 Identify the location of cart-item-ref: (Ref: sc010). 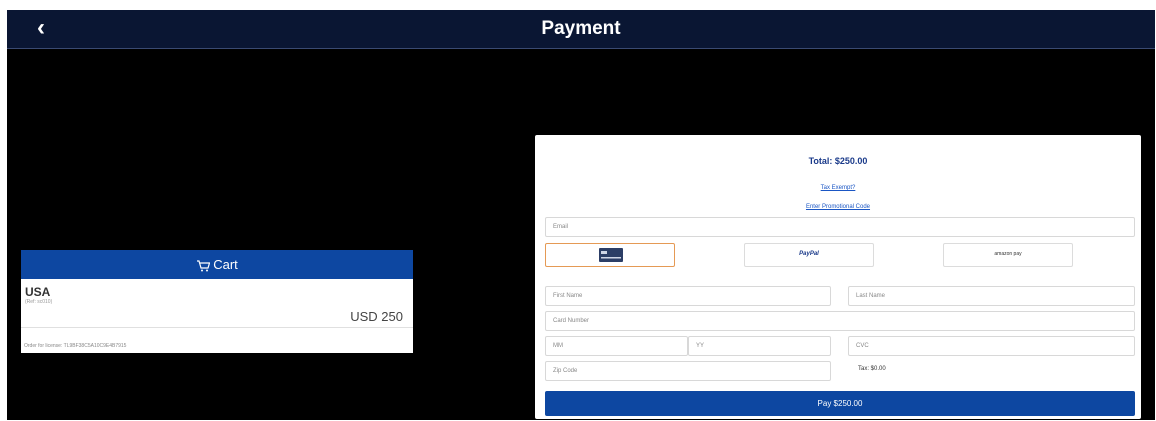
(39, 302).